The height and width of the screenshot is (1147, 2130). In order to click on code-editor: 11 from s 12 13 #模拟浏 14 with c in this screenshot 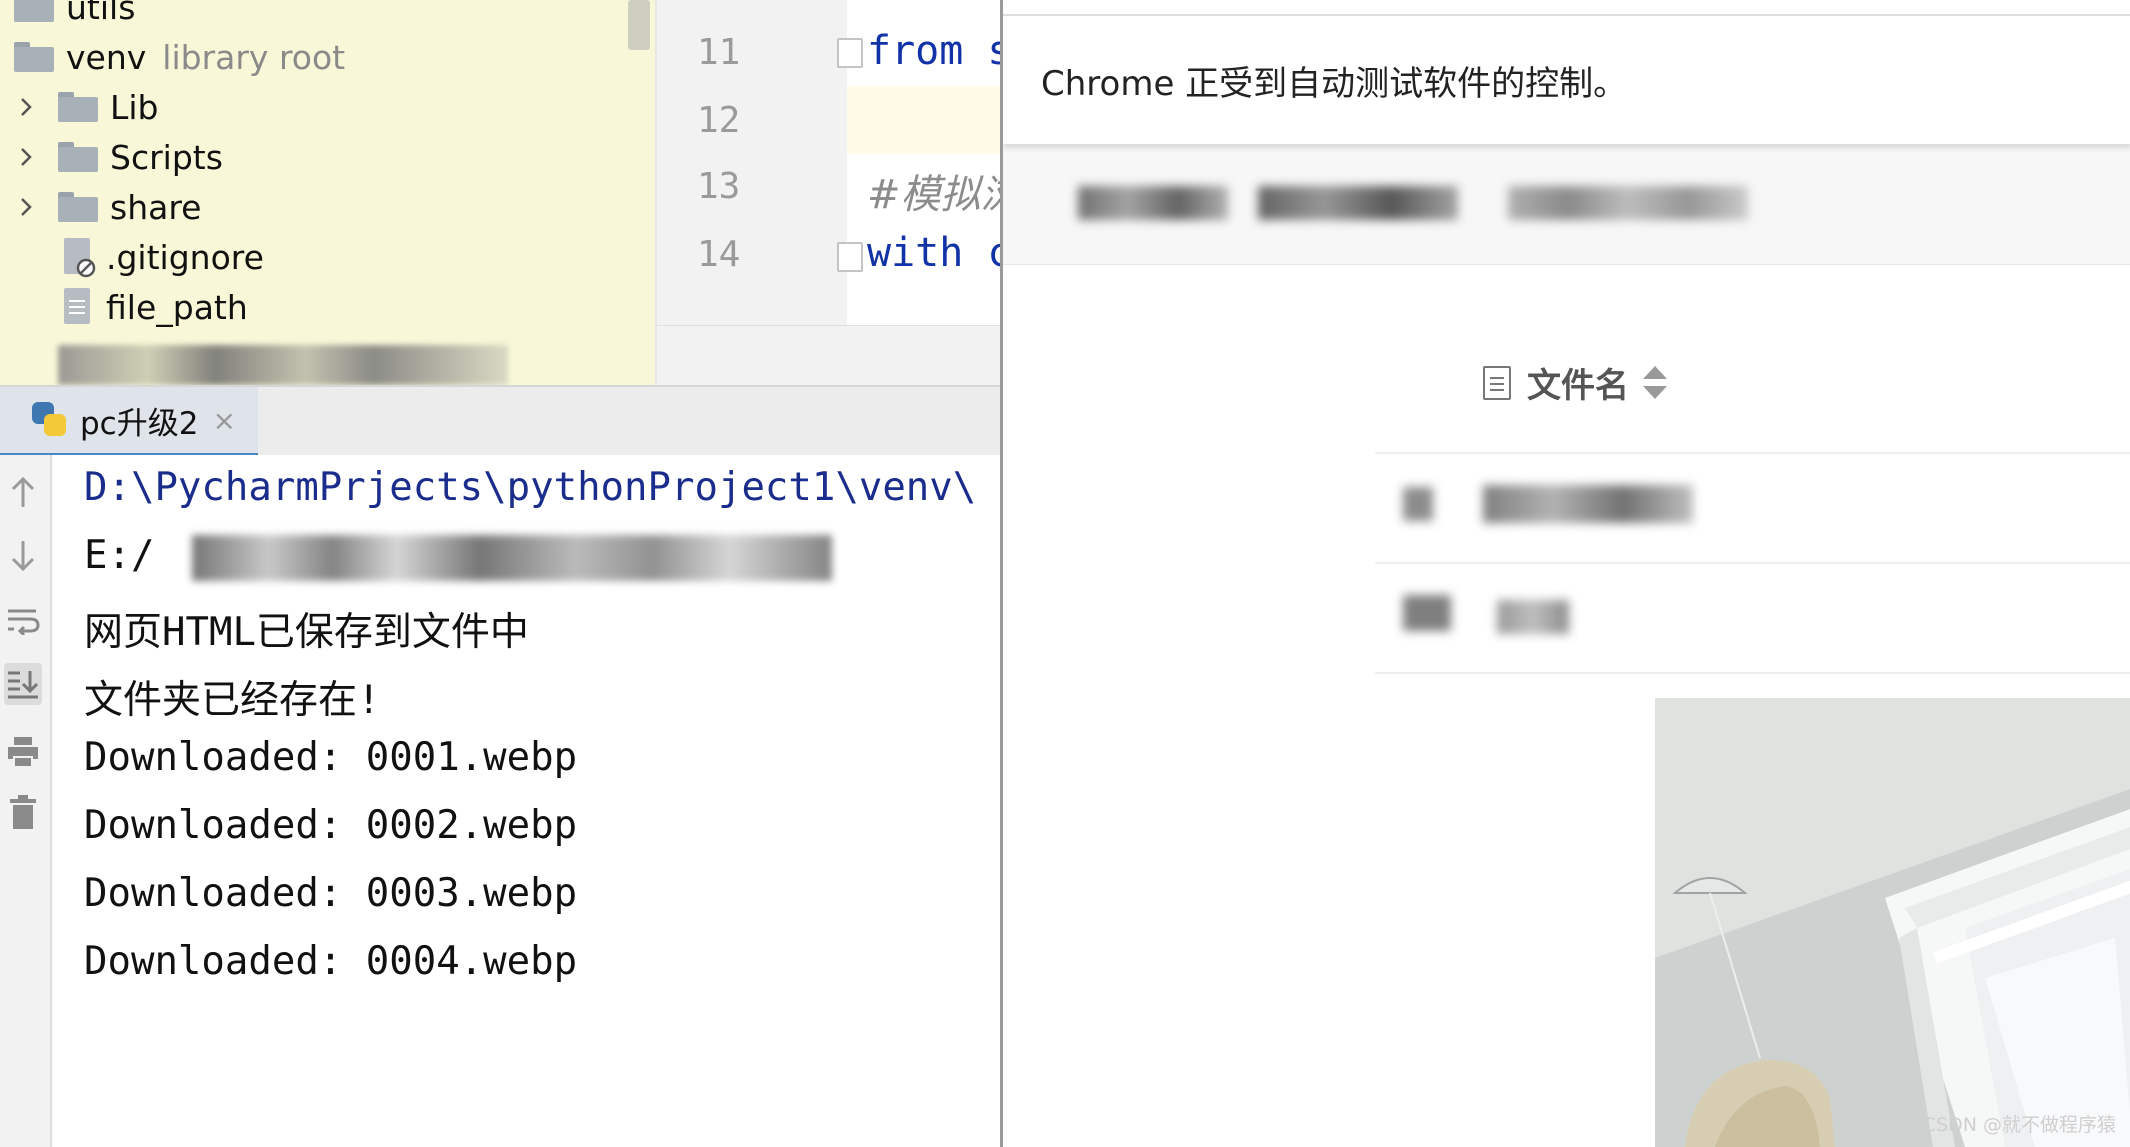, I will do `click(828, 192)`.